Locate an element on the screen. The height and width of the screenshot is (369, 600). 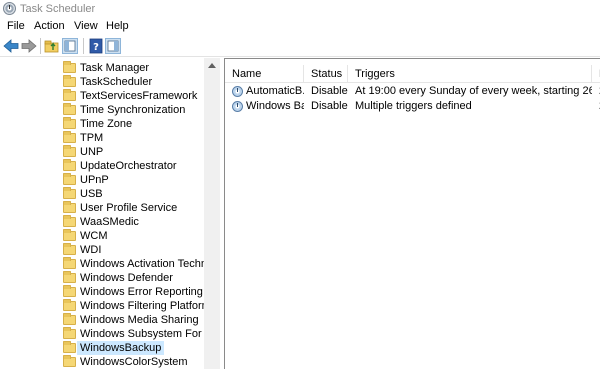
tree-item: Windows Activation Technologies is located at coordinates (135, 264).